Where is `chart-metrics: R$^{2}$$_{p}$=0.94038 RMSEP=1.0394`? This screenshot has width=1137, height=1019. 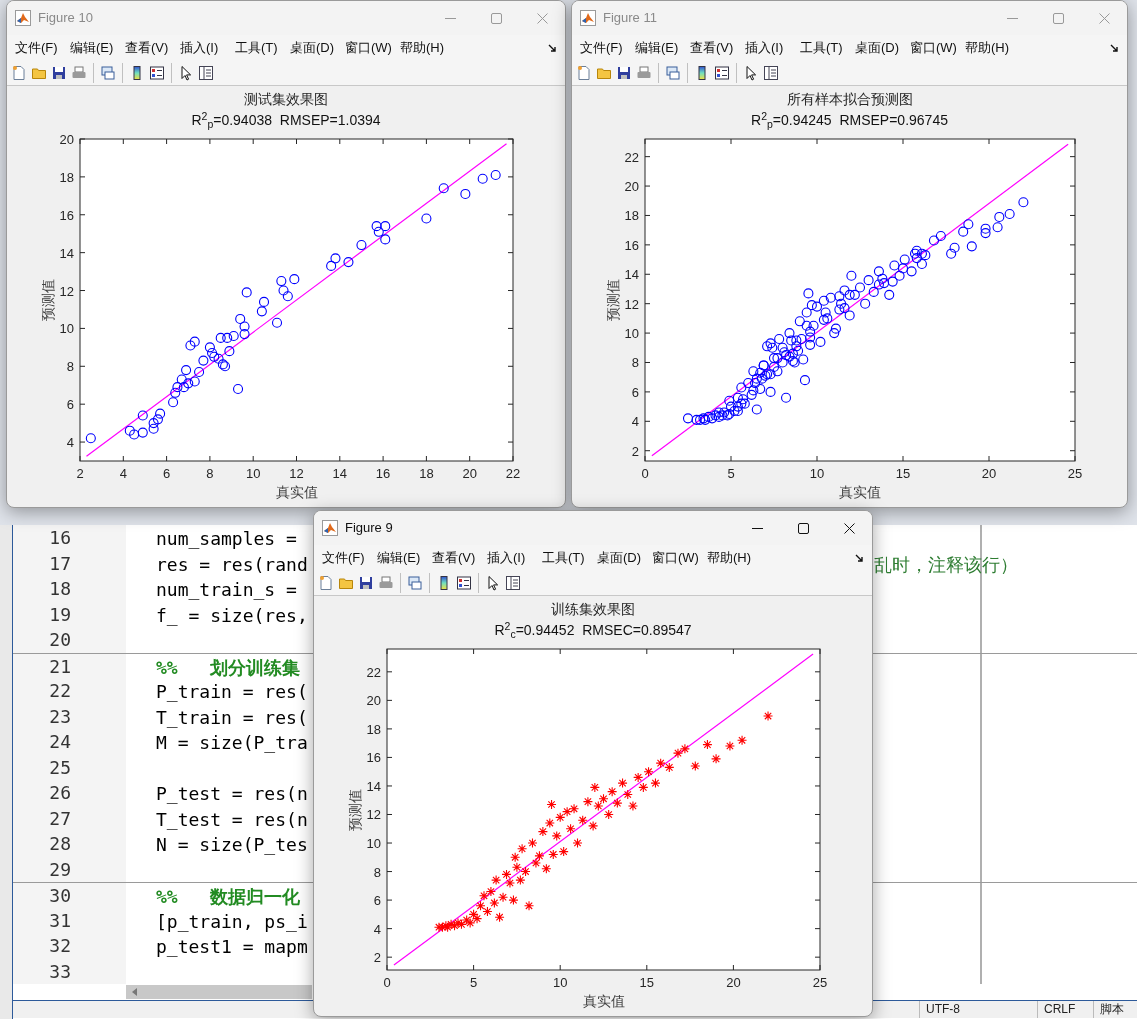
chart-metrics: R$^{2}$$_{p}$=0.94038 RMSEP=1.0394 is located at coordinates (286, 120).